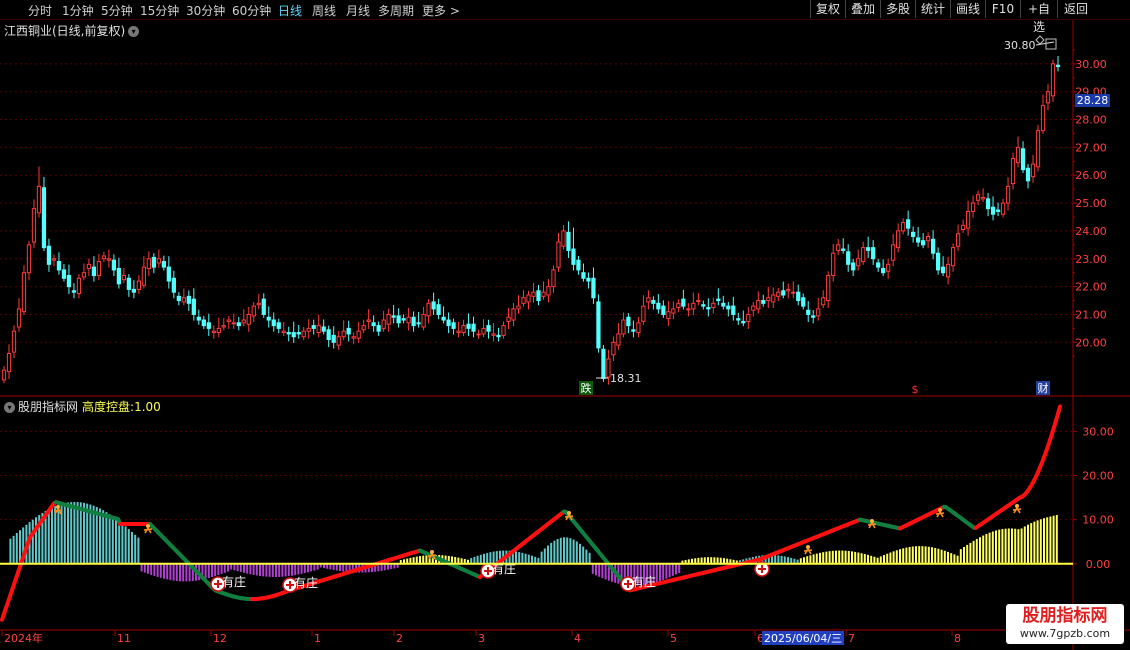  Describe the element at coordinates (317, 638) in the screenshot. I see `time-tick-label: 1` at that location.